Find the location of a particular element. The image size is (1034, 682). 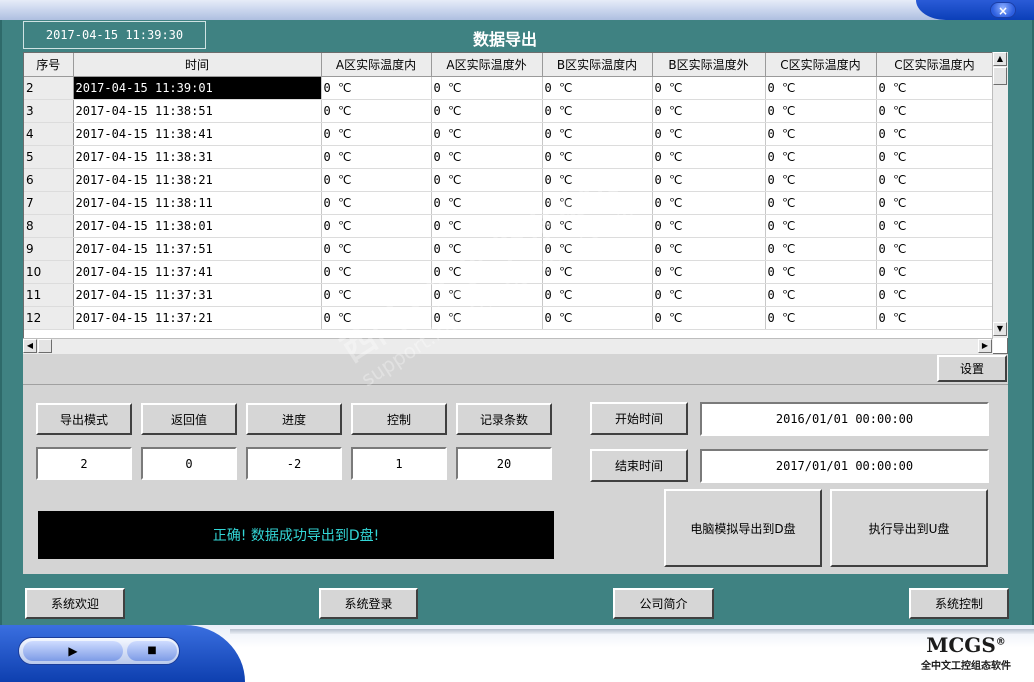

return-value-field: 0 is located at coordinates (189, 463).